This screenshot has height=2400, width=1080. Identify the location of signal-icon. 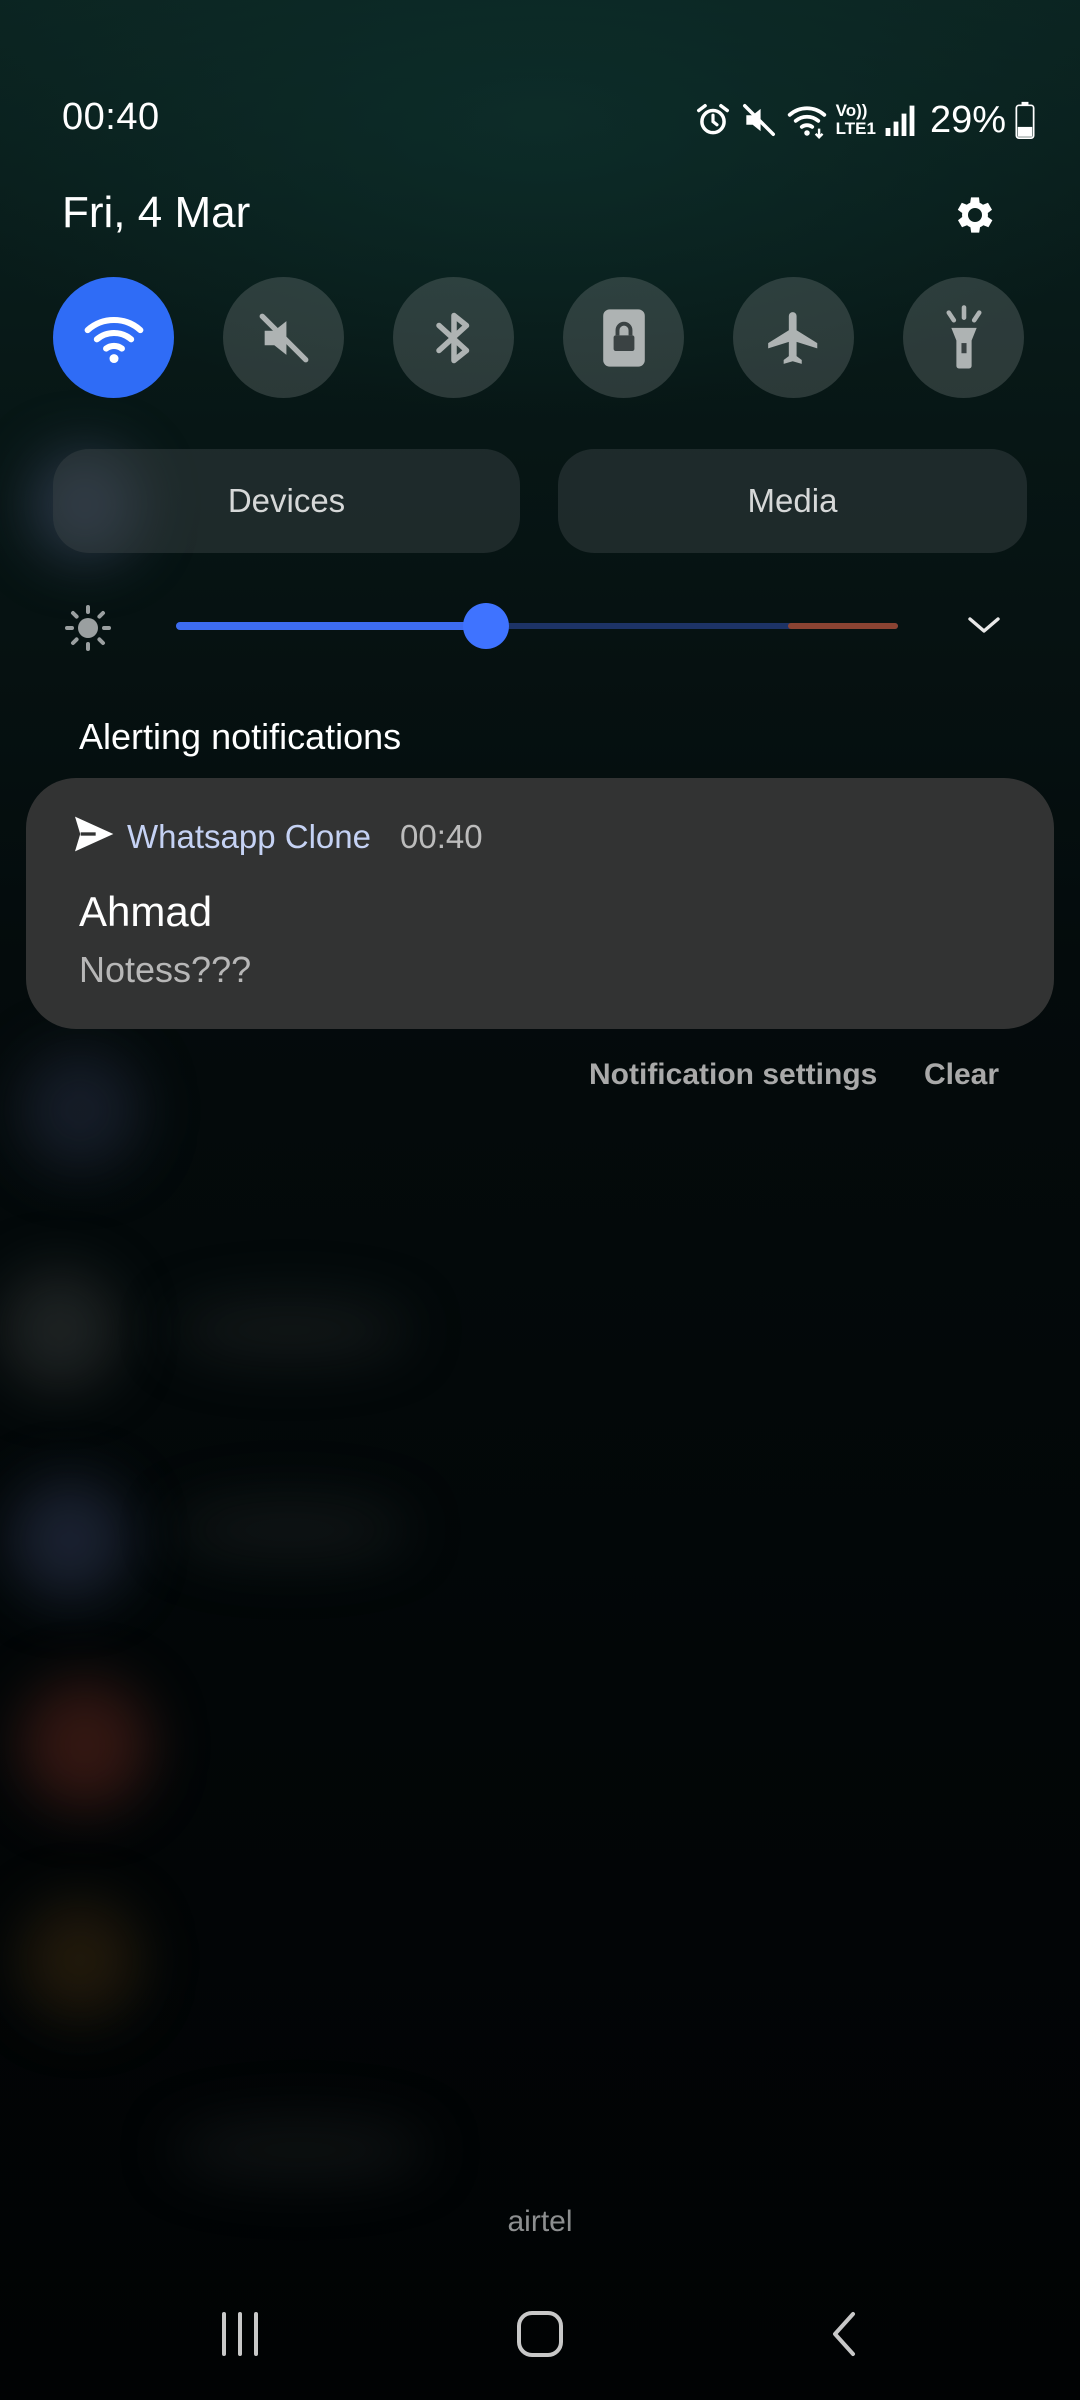
(900, 120).